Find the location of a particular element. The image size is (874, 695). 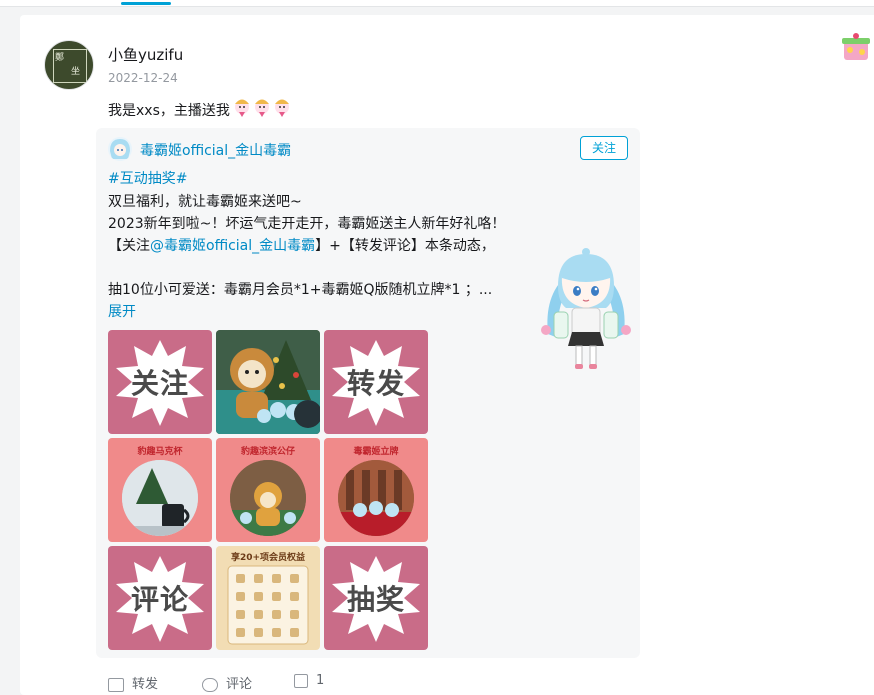

like-action: 1 is located at coordinates (309, 680).